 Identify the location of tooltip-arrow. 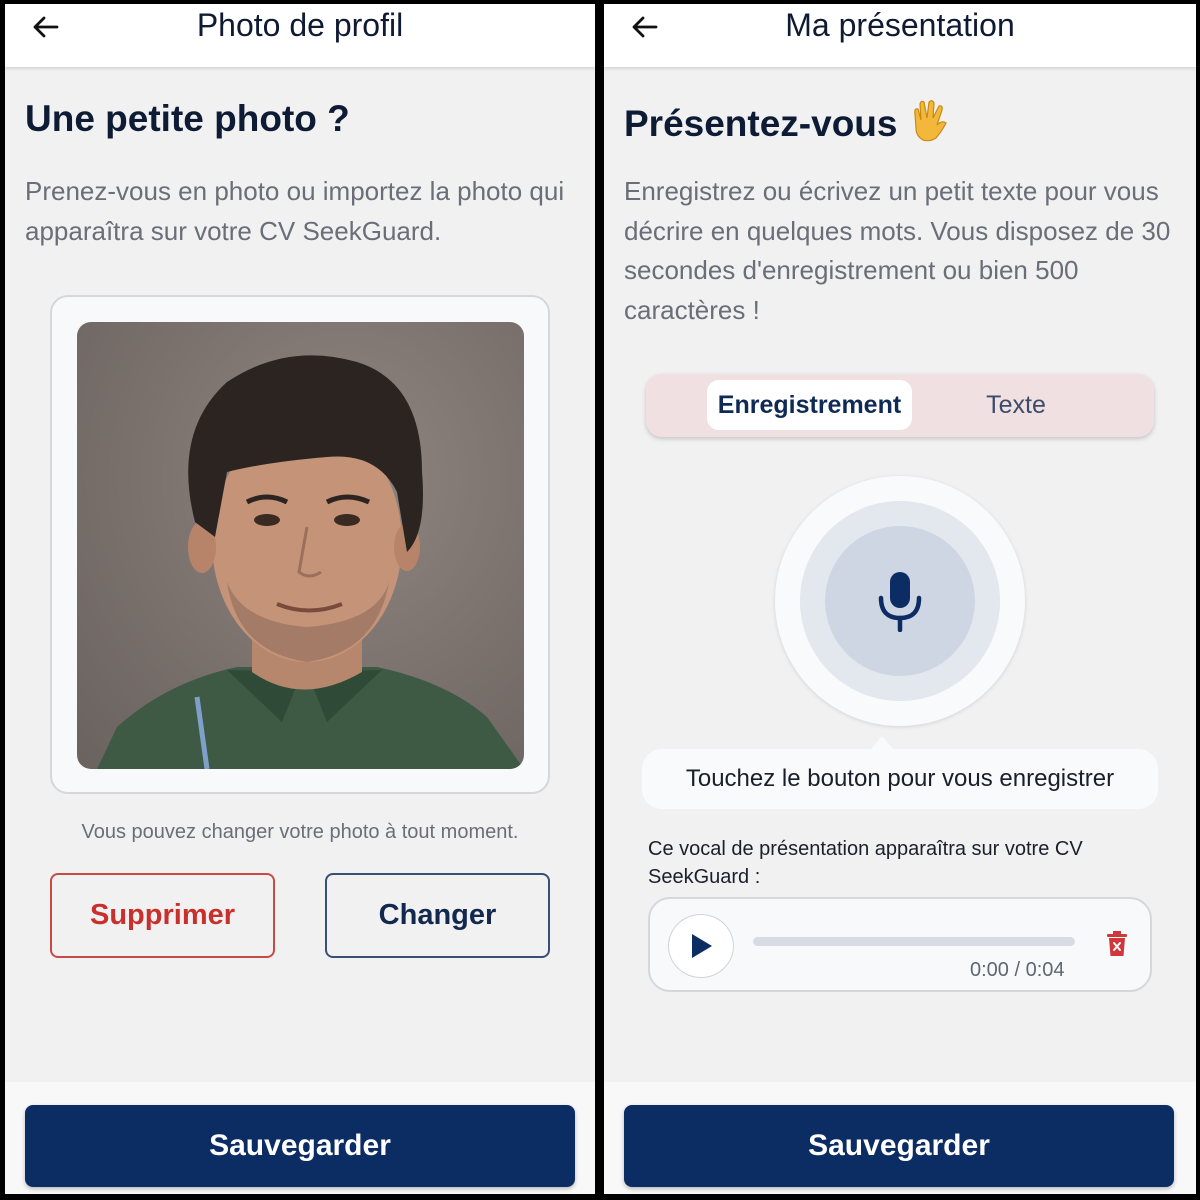
(882, 743).